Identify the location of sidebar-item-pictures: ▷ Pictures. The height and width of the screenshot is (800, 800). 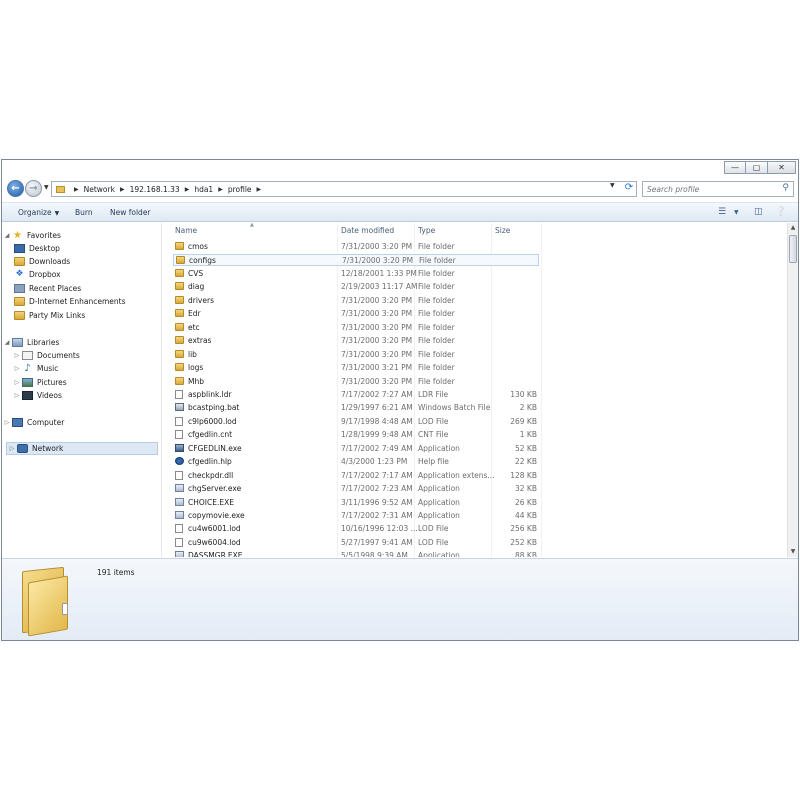
(81, 382).